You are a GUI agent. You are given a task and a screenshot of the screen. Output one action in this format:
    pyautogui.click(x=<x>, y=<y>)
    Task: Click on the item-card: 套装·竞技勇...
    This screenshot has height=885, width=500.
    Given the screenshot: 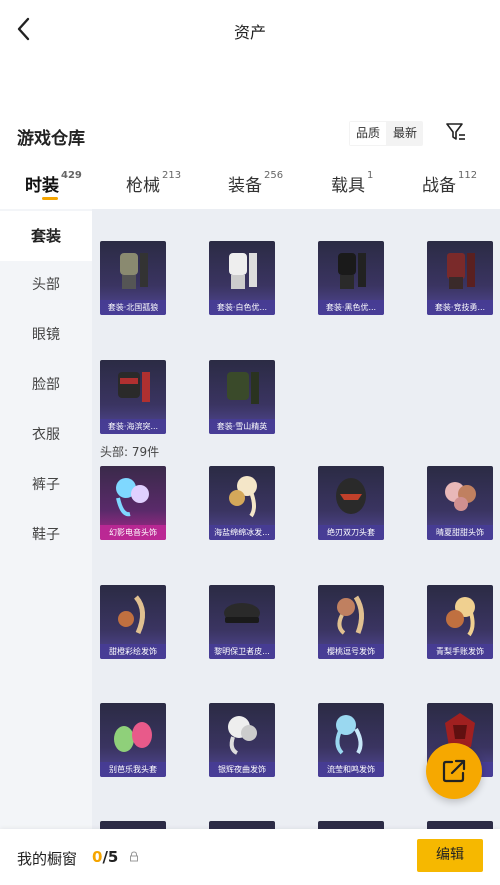 What is the action you would take?
    pyautogui.click(x=460, y=278)
    